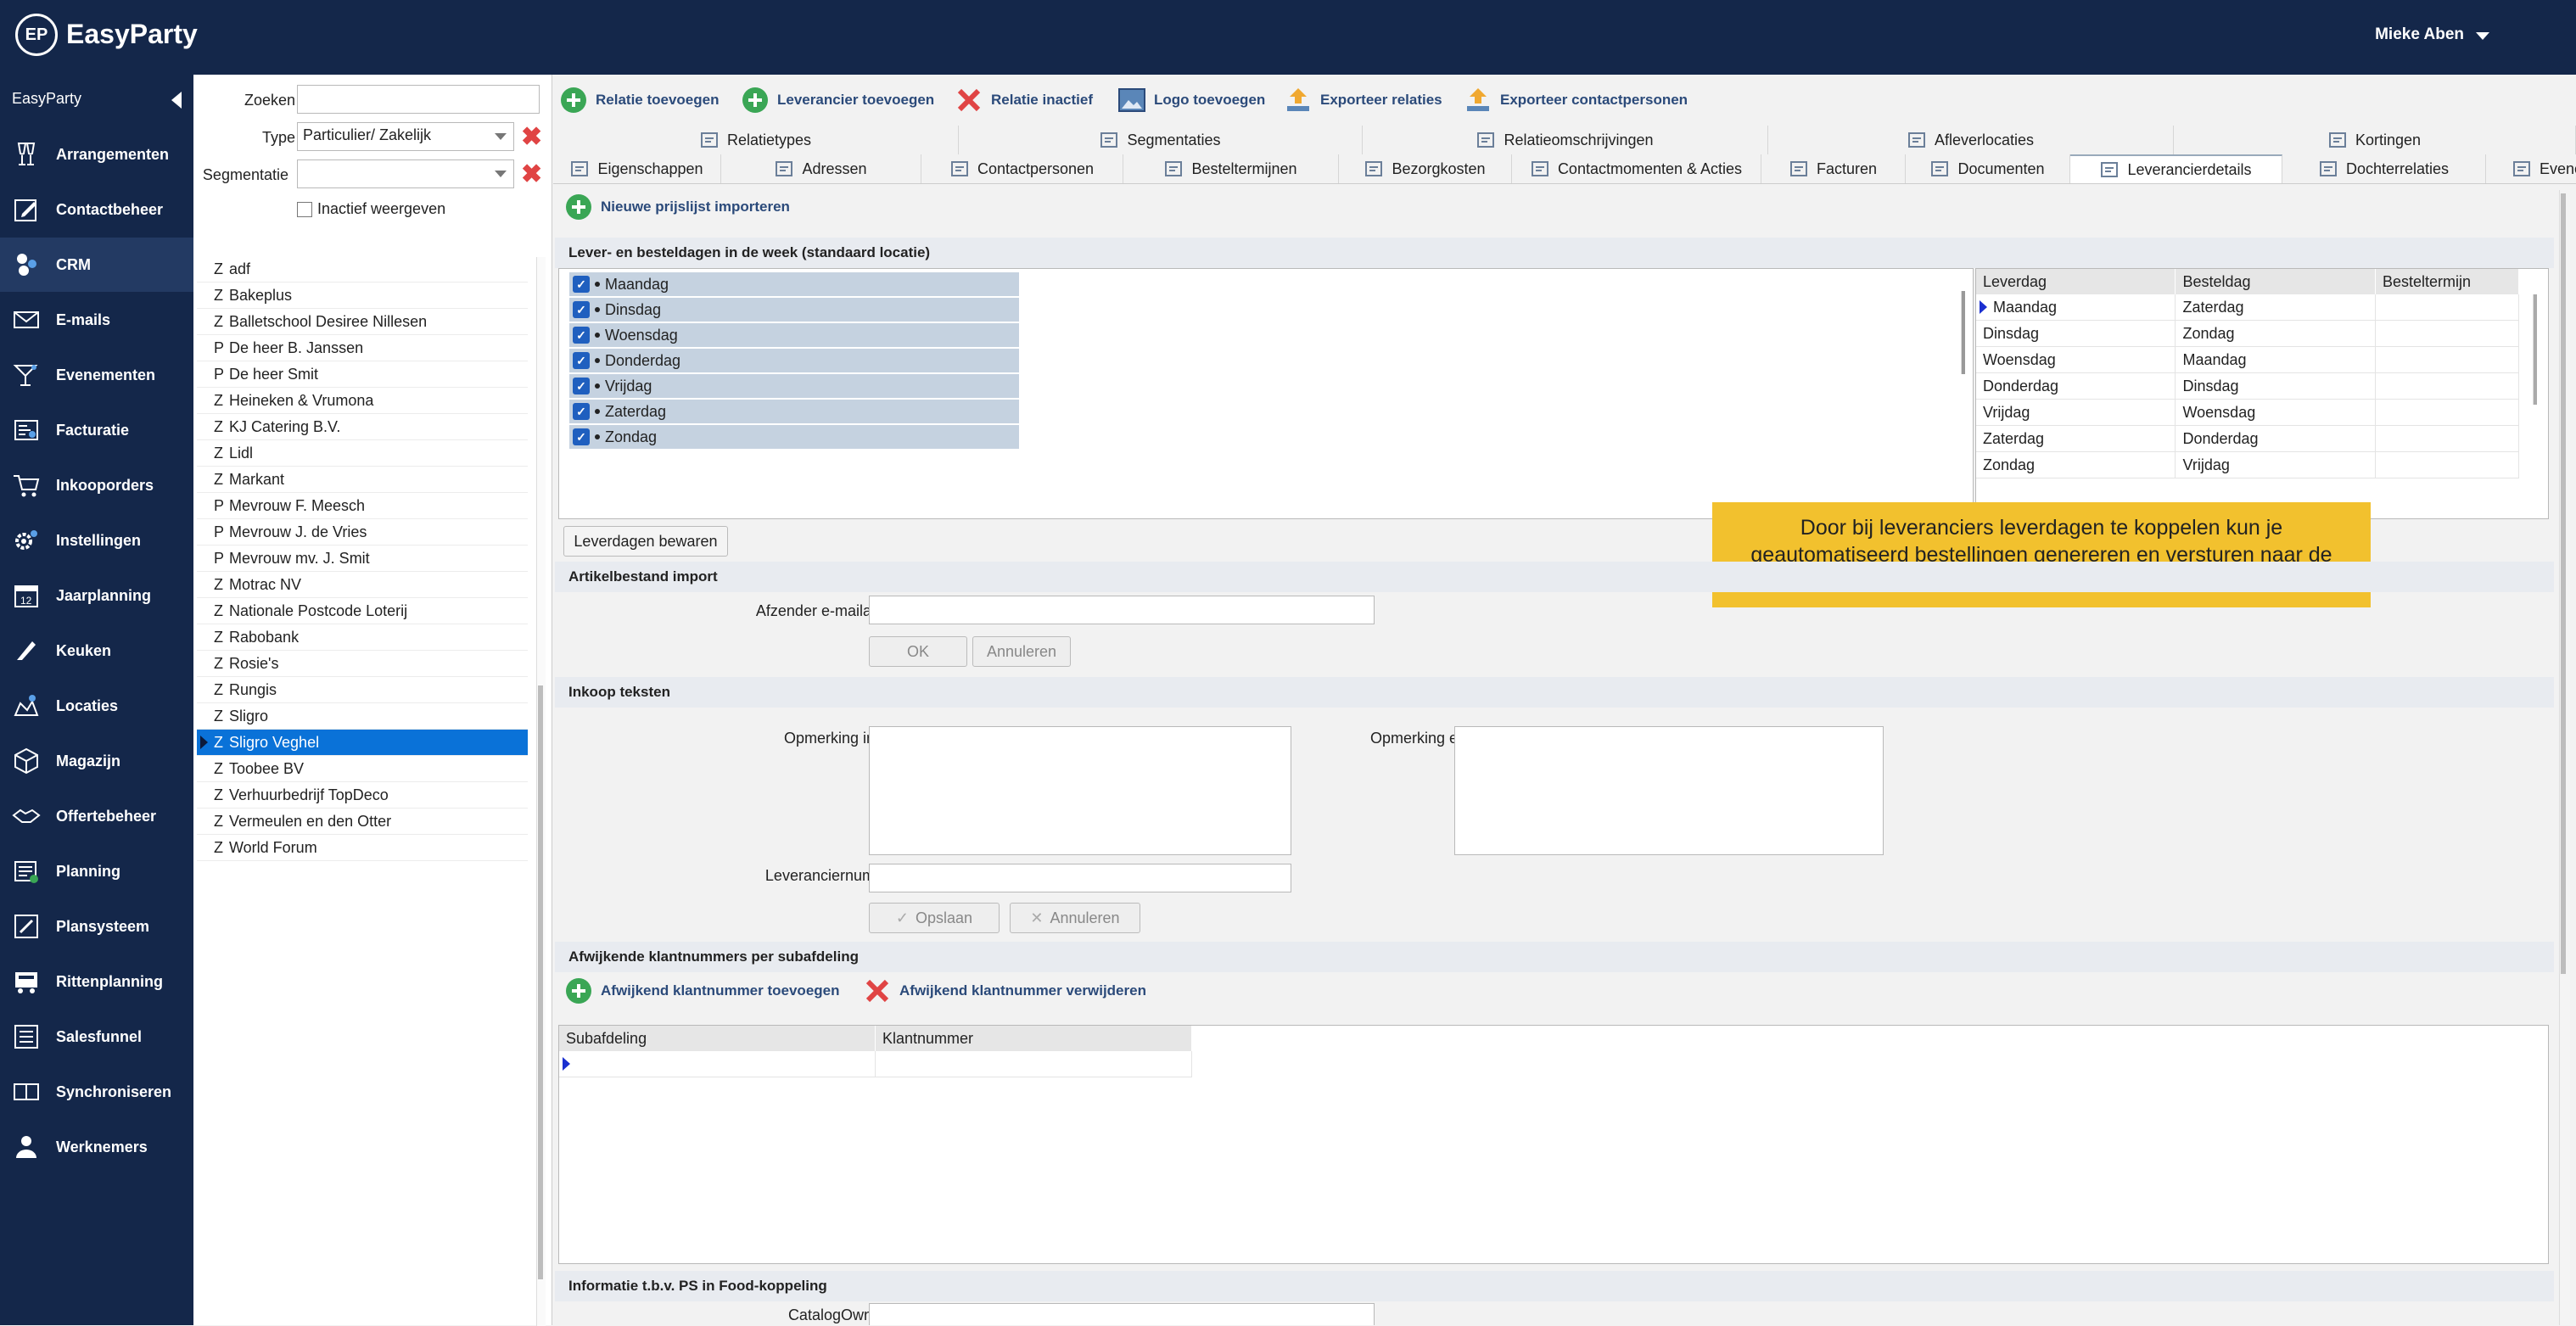 The image size is (2576, 1326). What do you see at coordinates (363, 322) in the screenshot?
I see `list-item: Z Balletschool Desiree Nillesen` at bounding box center [363, 322].